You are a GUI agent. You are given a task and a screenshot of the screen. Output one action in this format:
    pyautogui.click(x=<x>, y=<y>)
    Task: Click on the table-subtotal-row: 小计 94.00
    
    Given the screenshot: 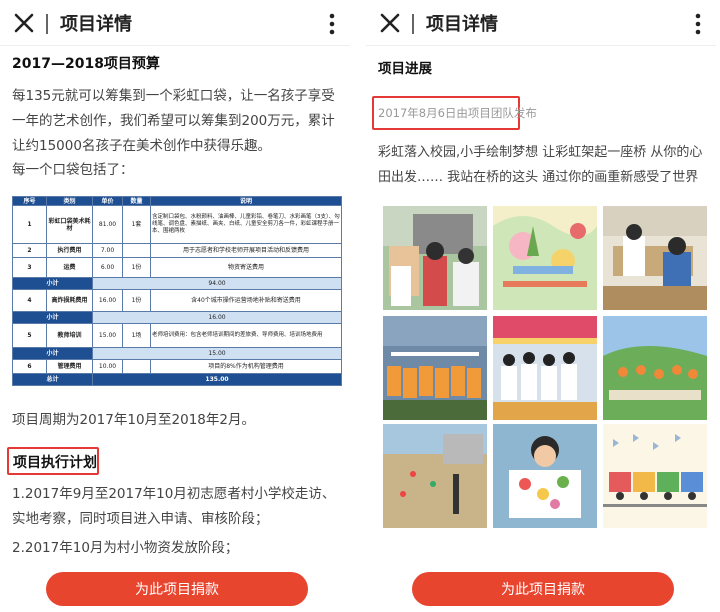 What is the action you would take?
    pyautogui.click(x=177, y=283)
    